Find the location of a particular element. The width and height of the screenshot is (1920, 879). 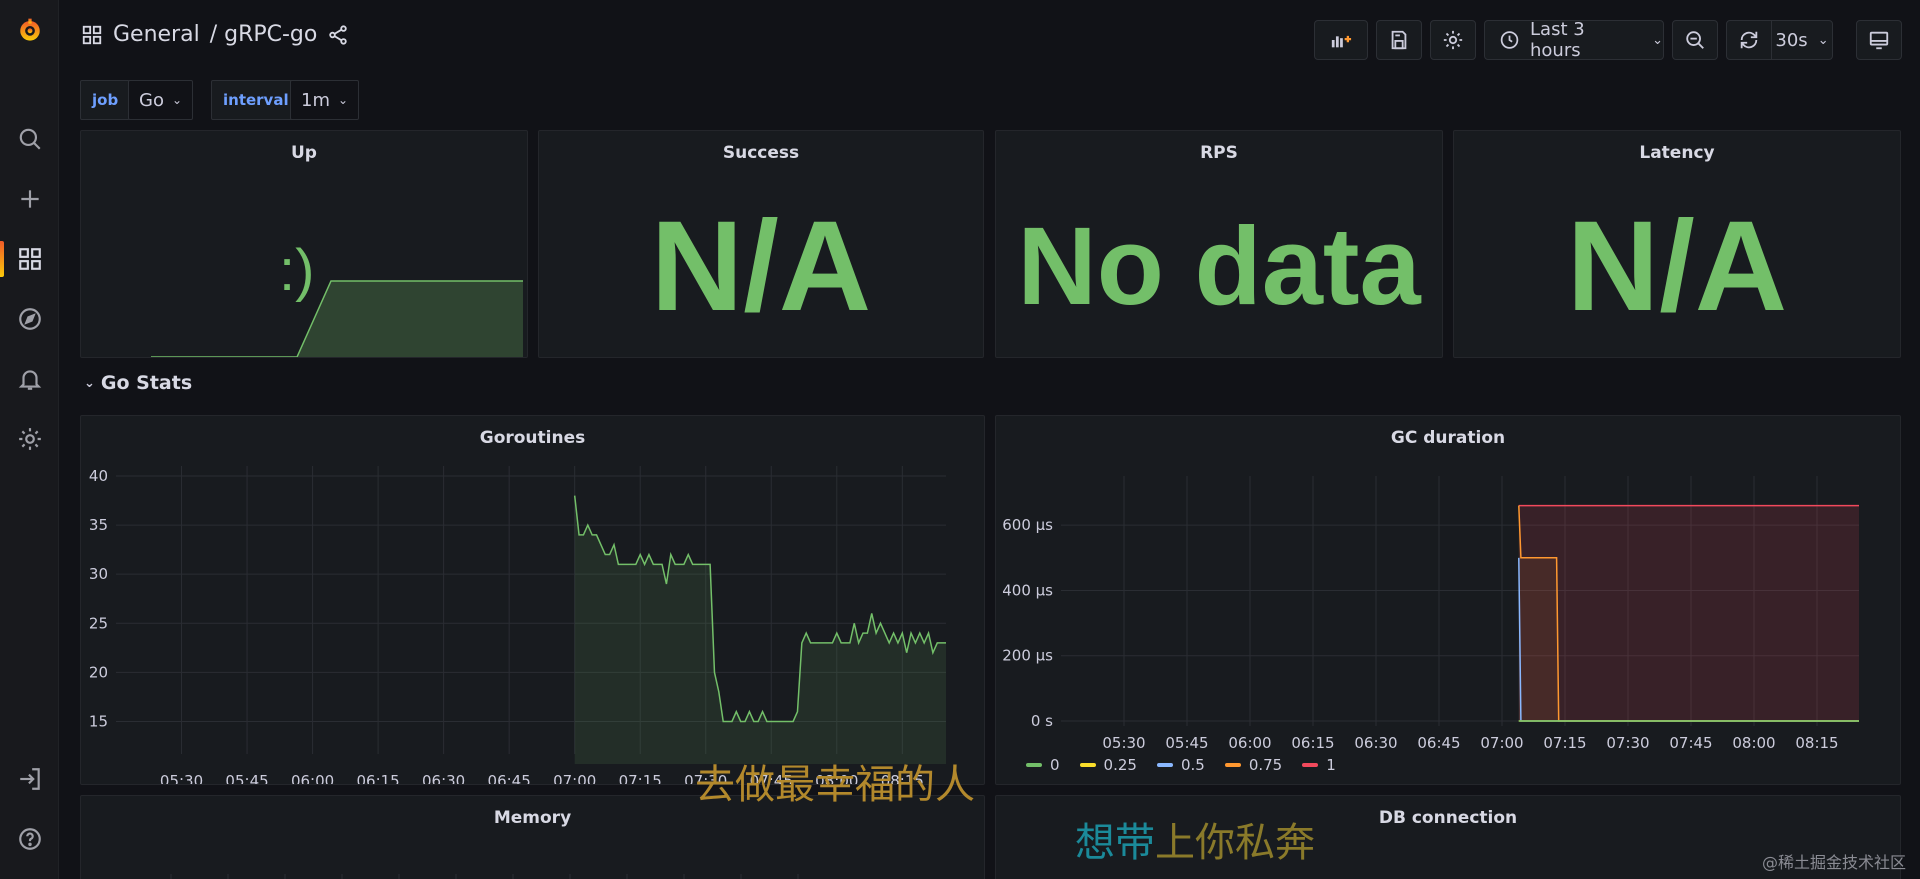

y-tick-label: 35 is located at coordinates (98, 525).